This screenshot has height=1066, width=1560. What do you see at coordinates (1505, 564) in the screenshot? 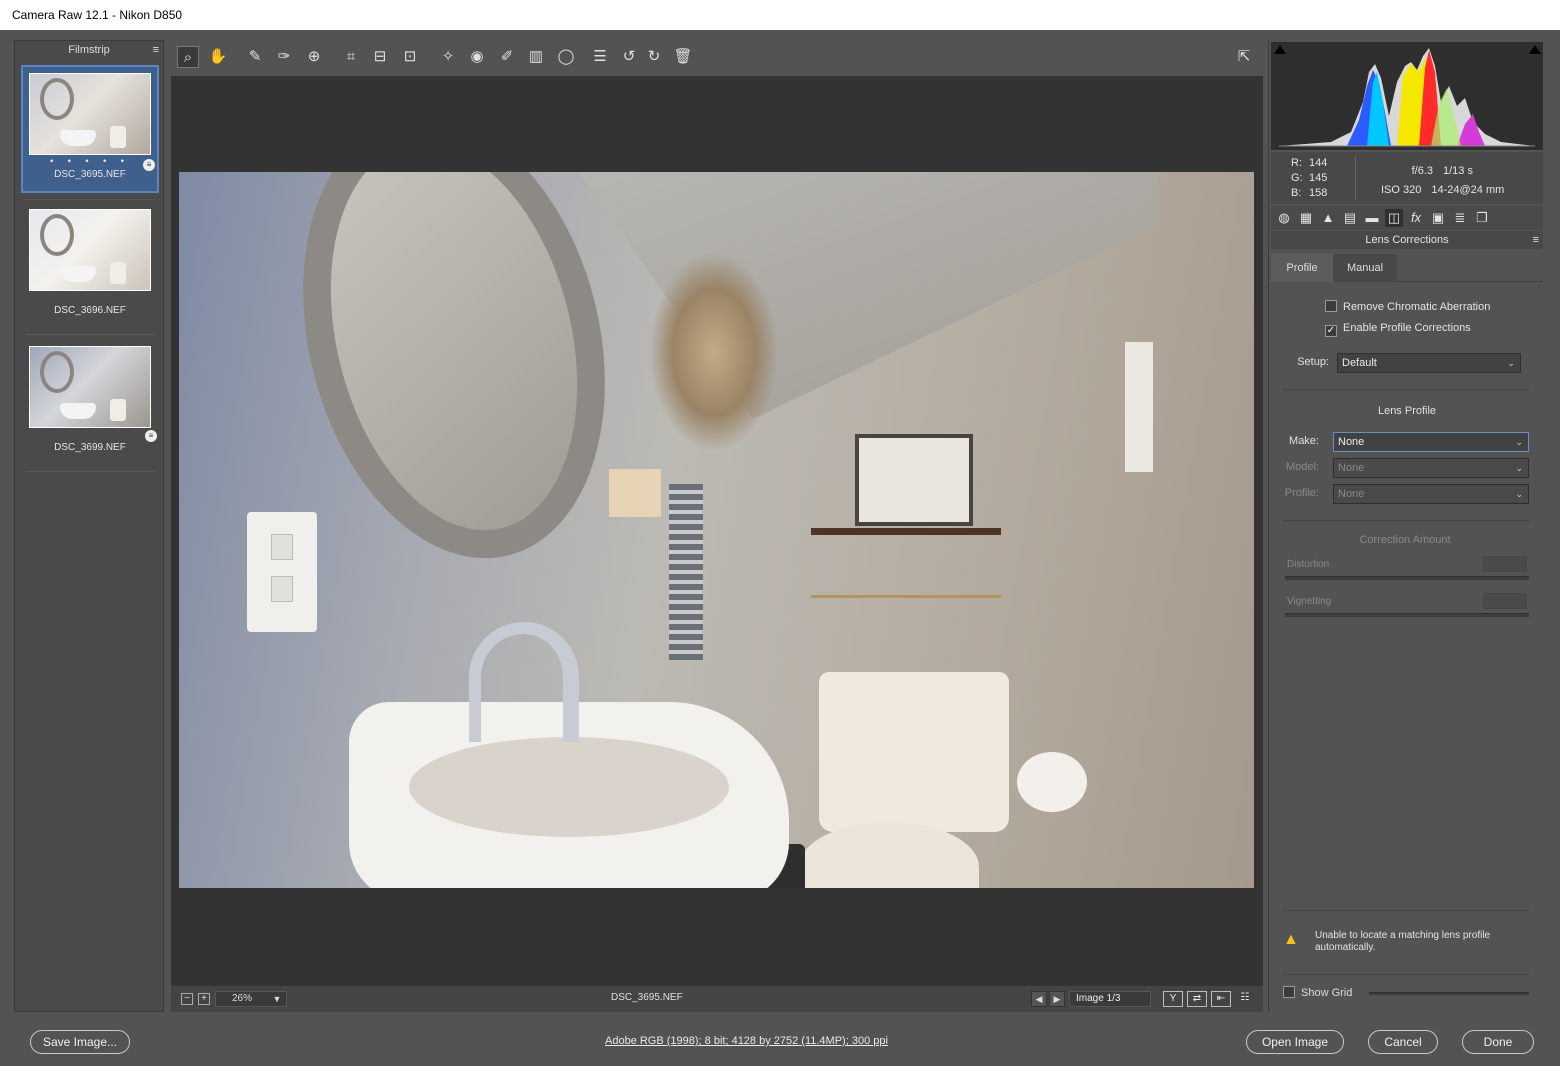
I see `distortion-value-field` at bounding box center [1505, 564].